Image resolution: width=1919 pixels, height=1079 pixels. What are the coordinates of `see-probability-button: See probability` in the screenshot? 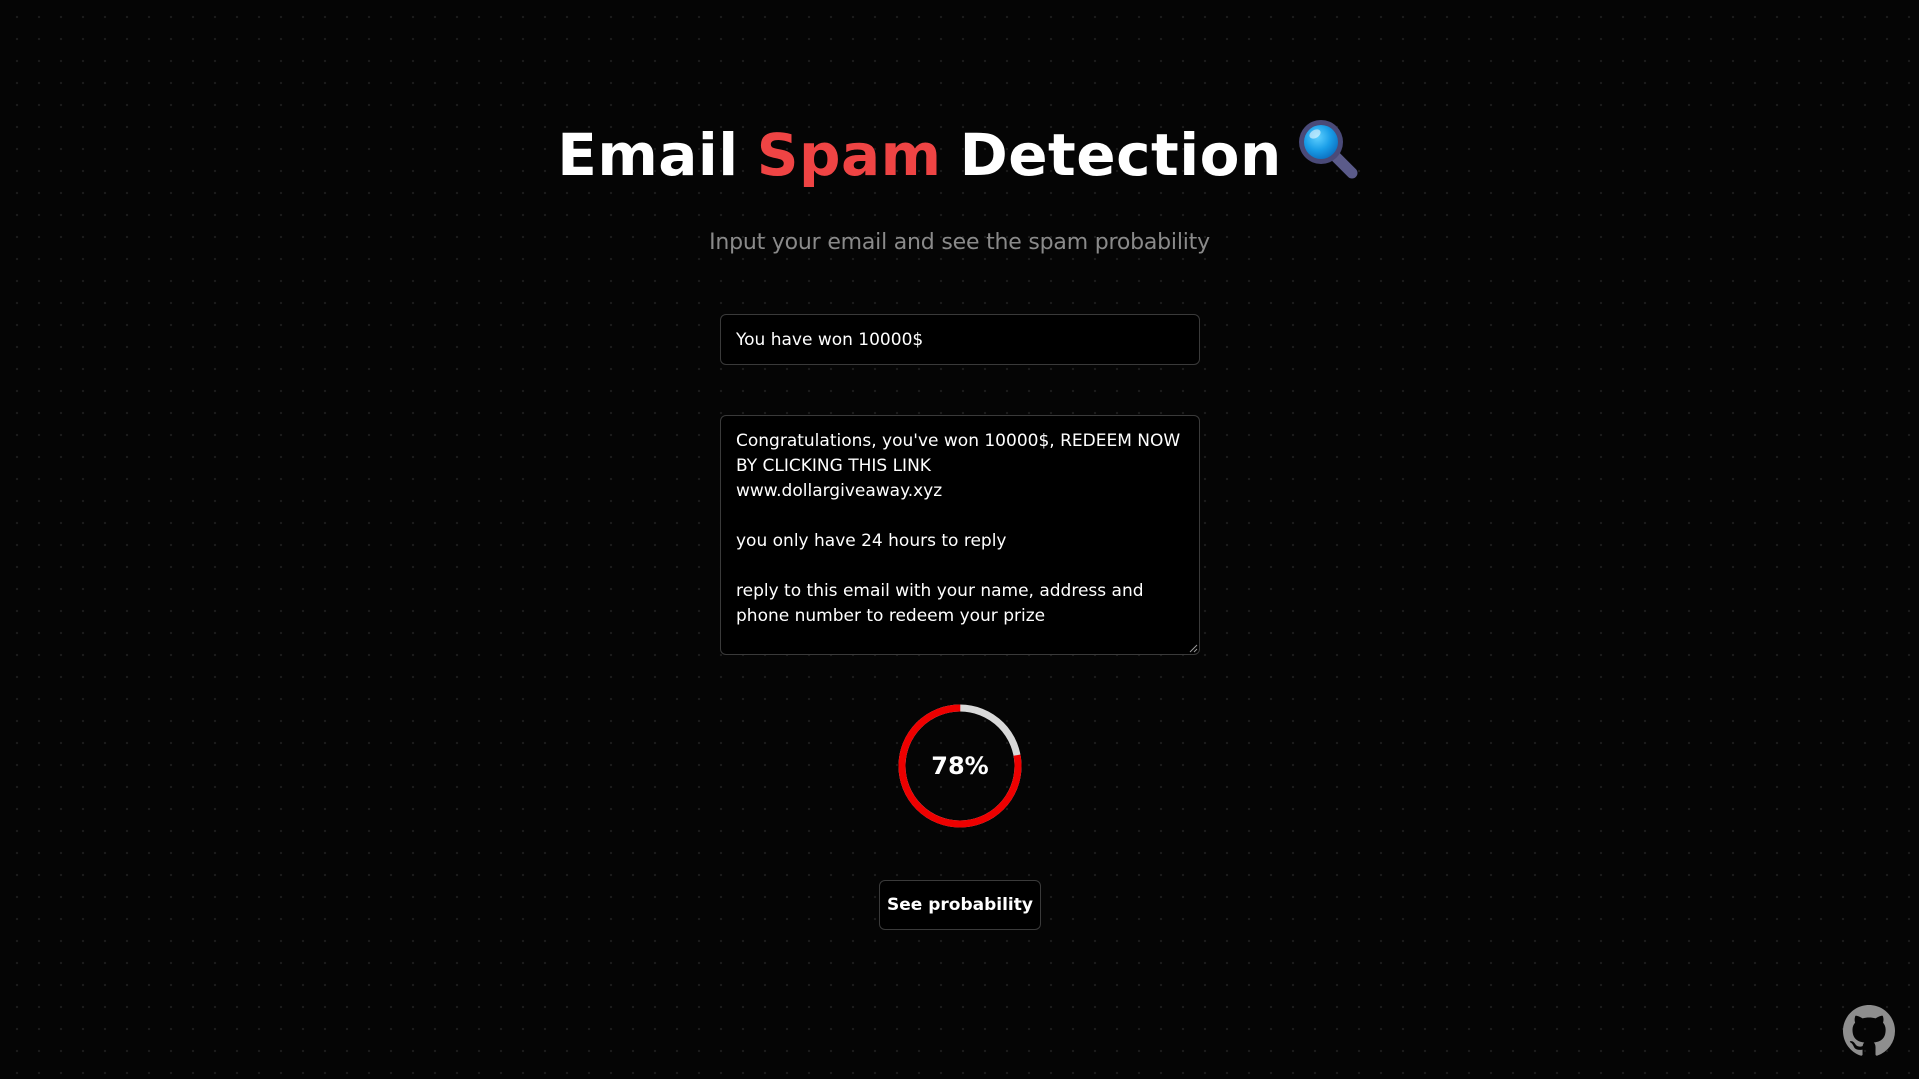 It's located at (960, 905).